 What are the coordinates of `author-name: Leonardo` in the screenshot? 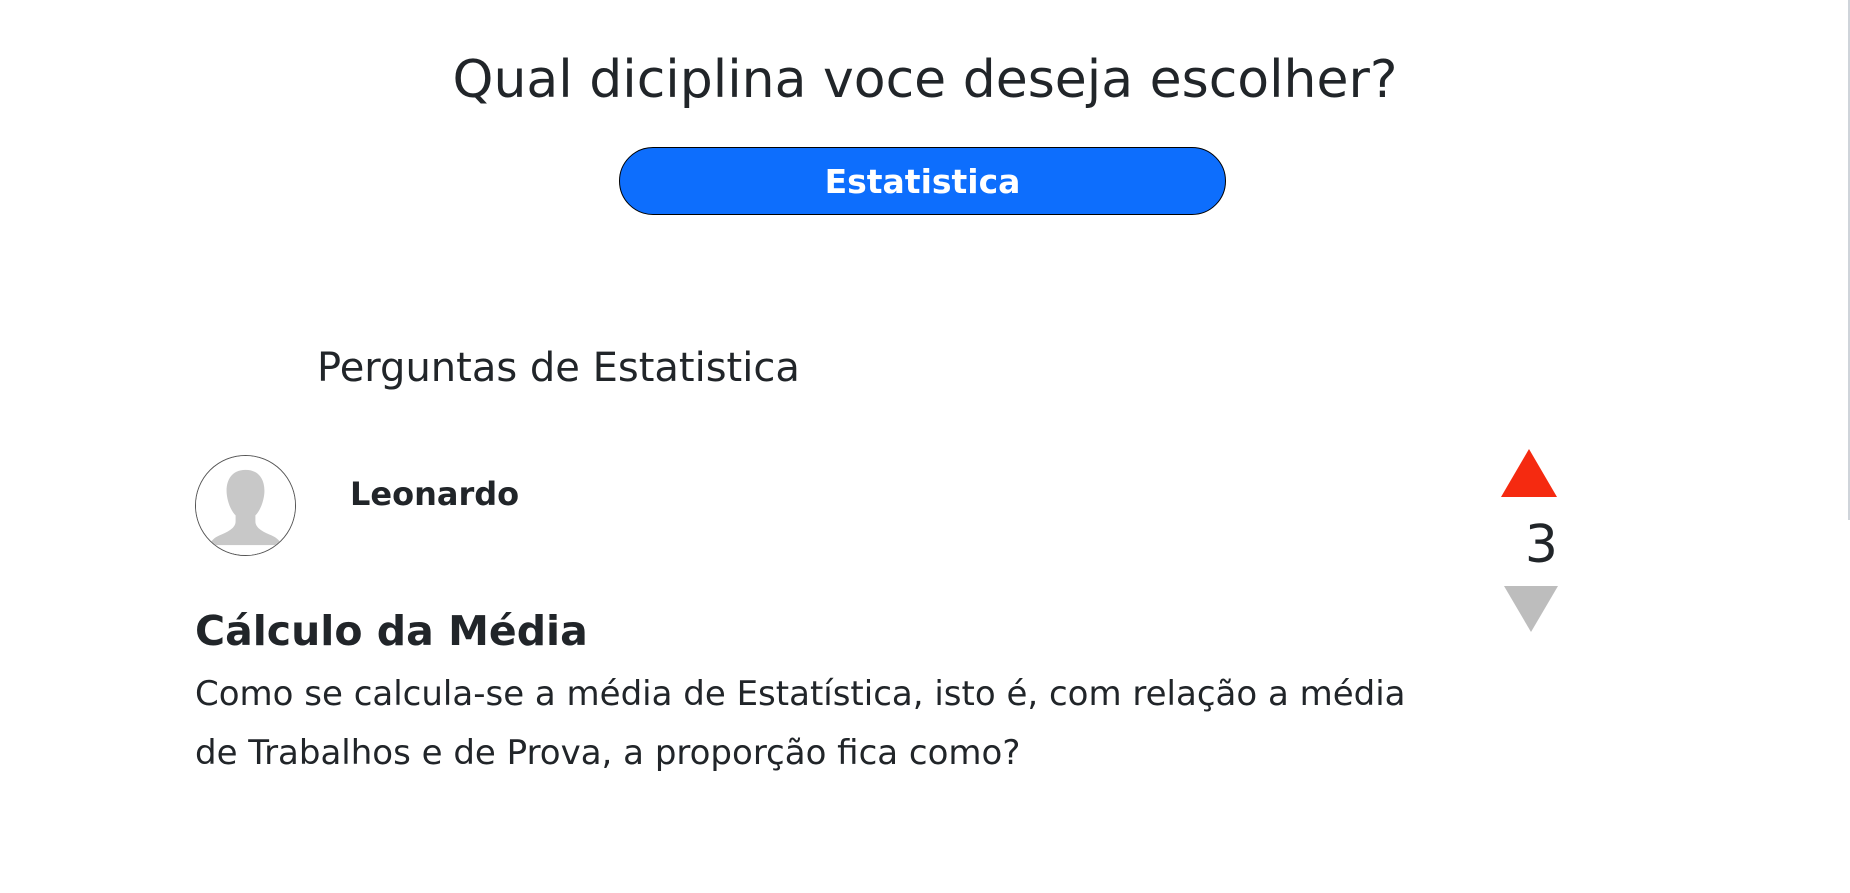 It's located at (435, 494).